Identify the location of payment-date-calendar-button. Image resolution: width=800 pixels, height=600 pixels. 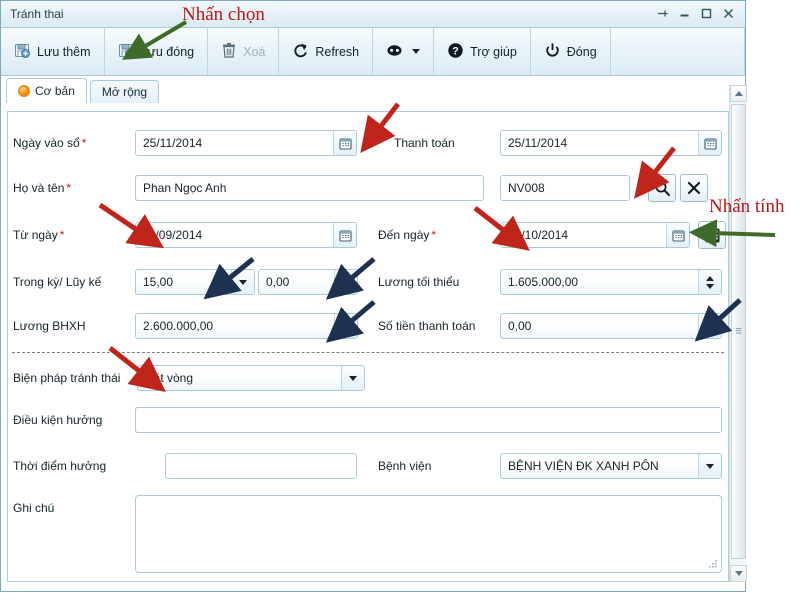
(709, 143).